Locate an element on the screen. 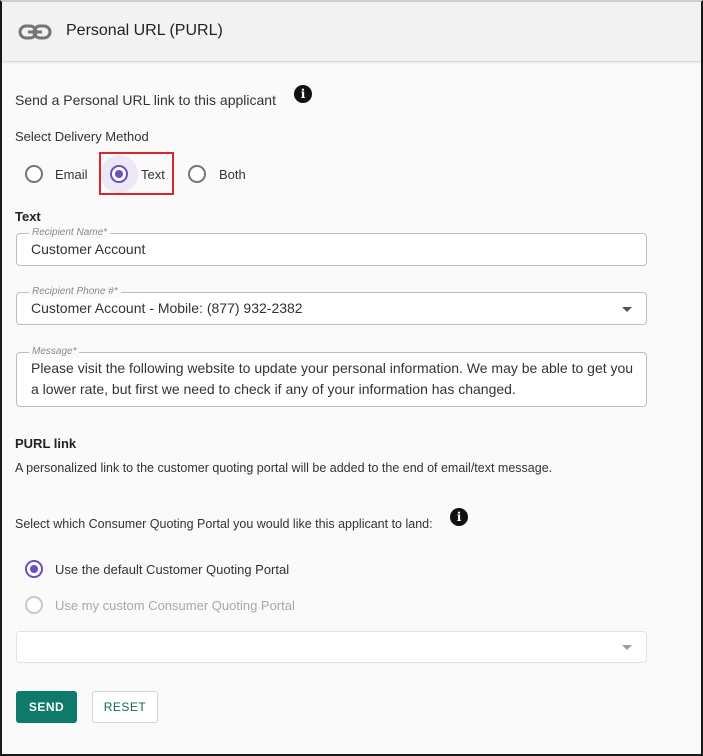 This screenshot has width=703, height=756. recipient-name-value: Customer Account is located at coordinates (88, 249).